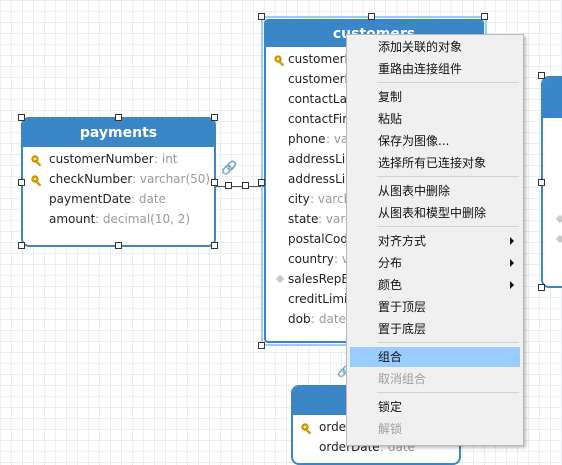 The height and width of the screenshot is (465, 562). What do you see at coordinates (552, 98) in the screenshot?
I see `partial-entity-header` at bounding box center [552, 98].